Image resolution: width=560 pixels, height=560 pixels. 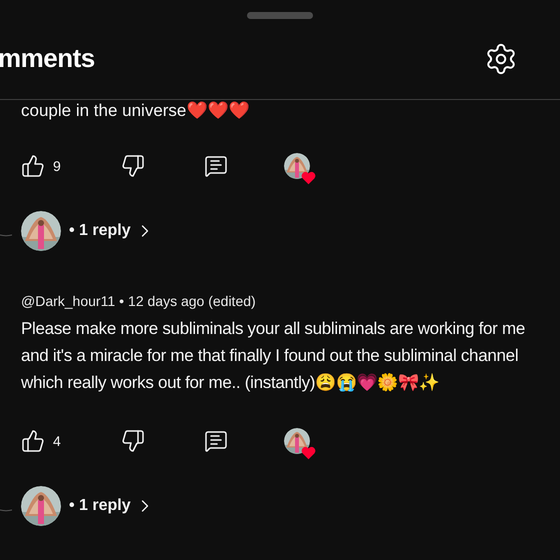 I want to click on comment-time: 12 days ago (edited), so click(x=192, y=301).